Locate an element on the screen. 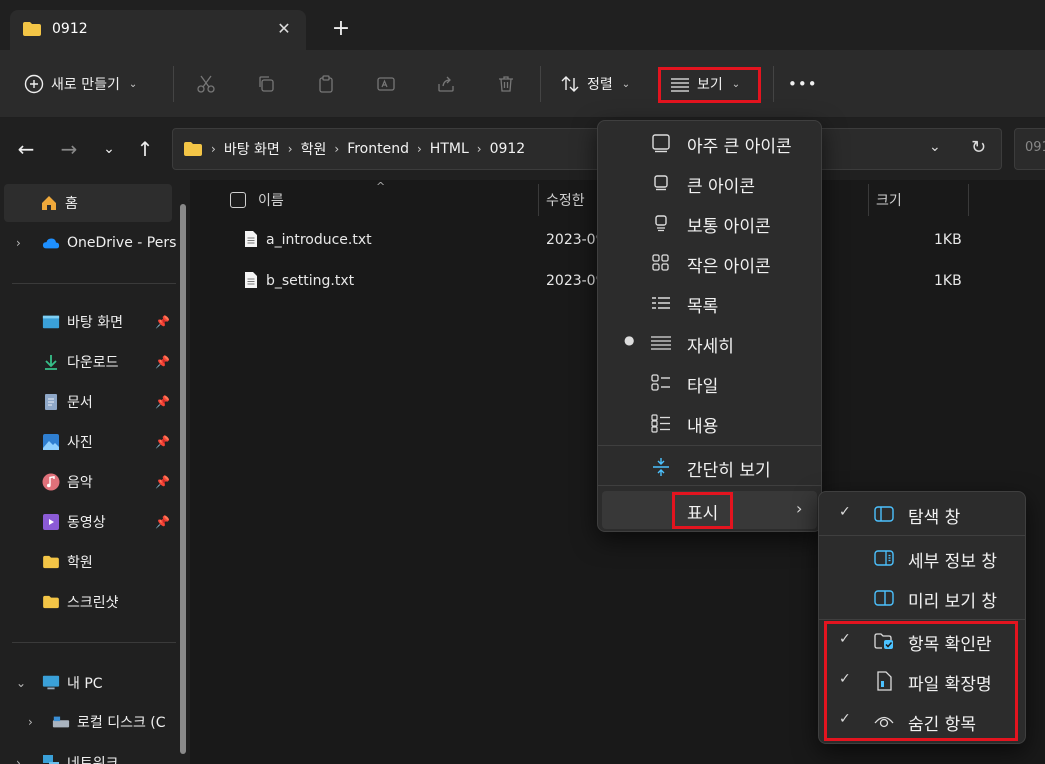 The width and height of the screenshot is (1045, 764). sidebar-item-label: 네트워크 is located at coordinates (93, 760).